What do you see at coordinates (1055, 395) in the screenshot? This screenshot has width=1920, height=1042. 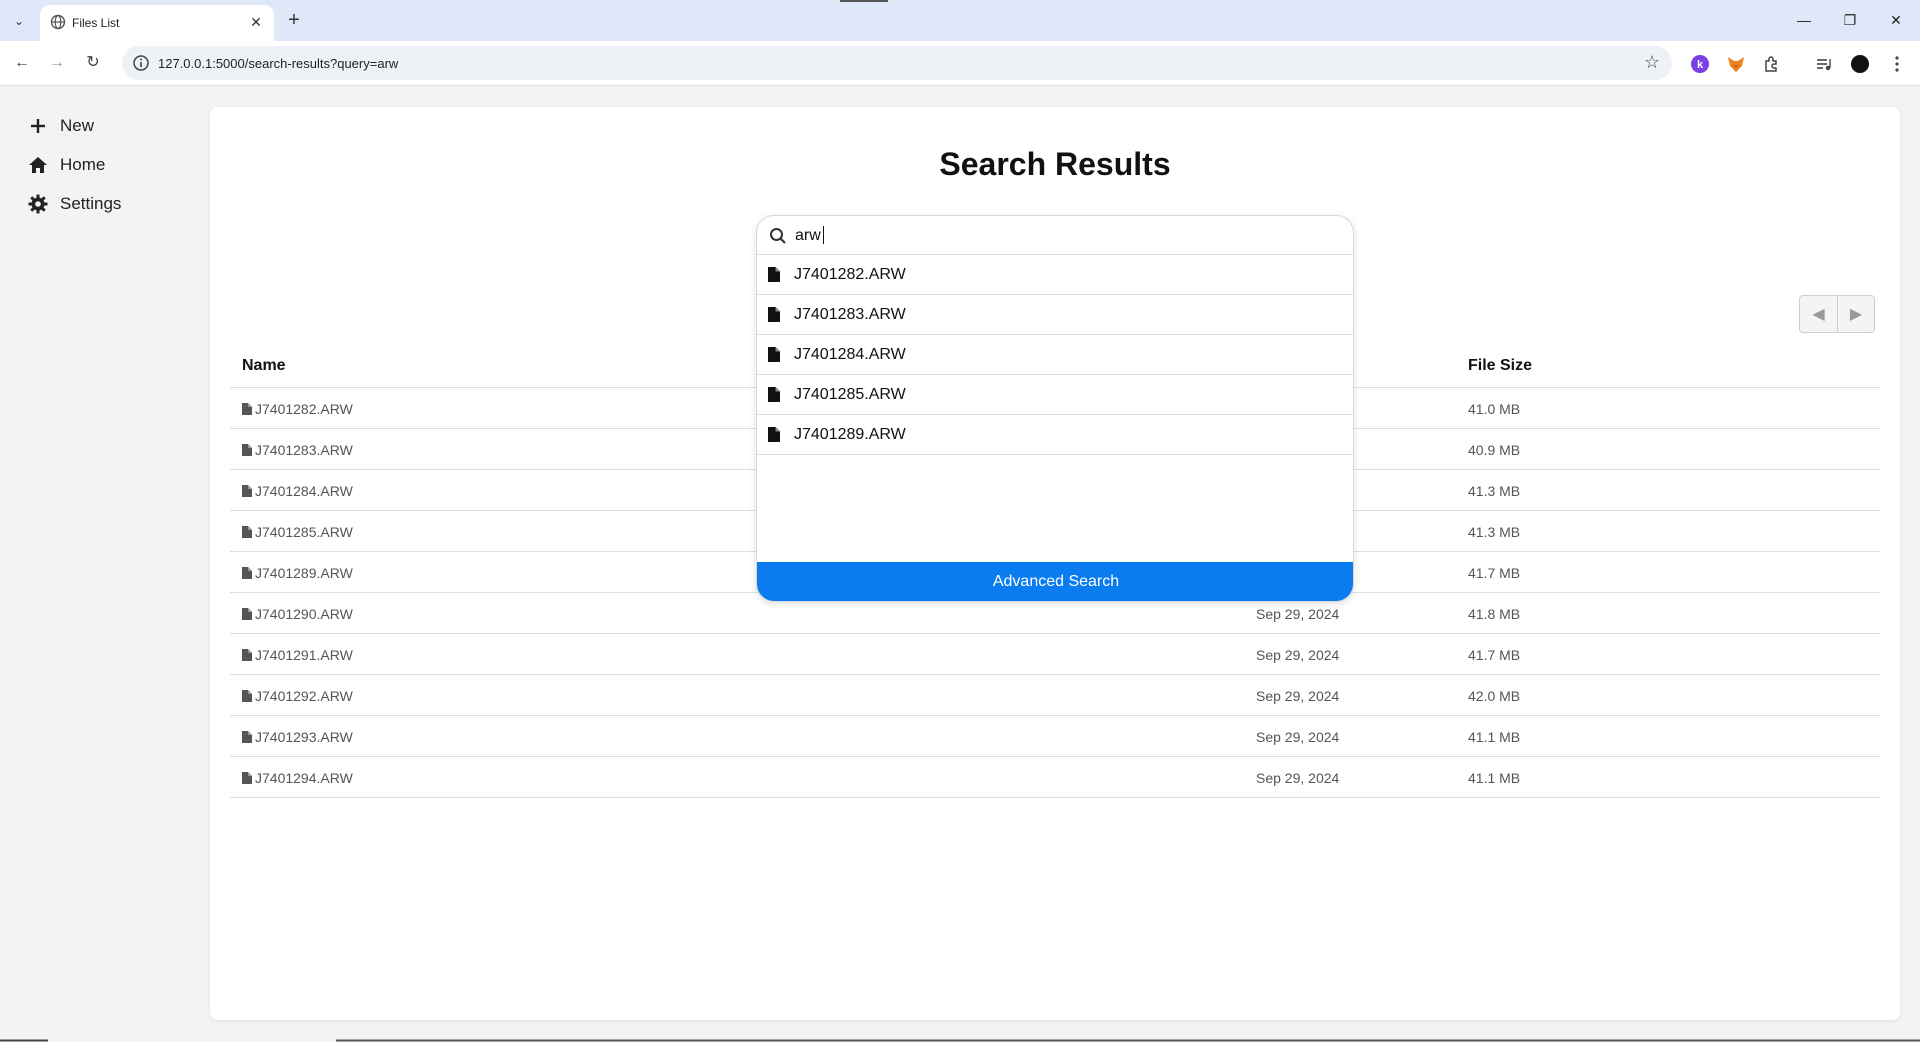 I see `search-suggestion: J7401285.ARW` at bounding box center [1055, 395].